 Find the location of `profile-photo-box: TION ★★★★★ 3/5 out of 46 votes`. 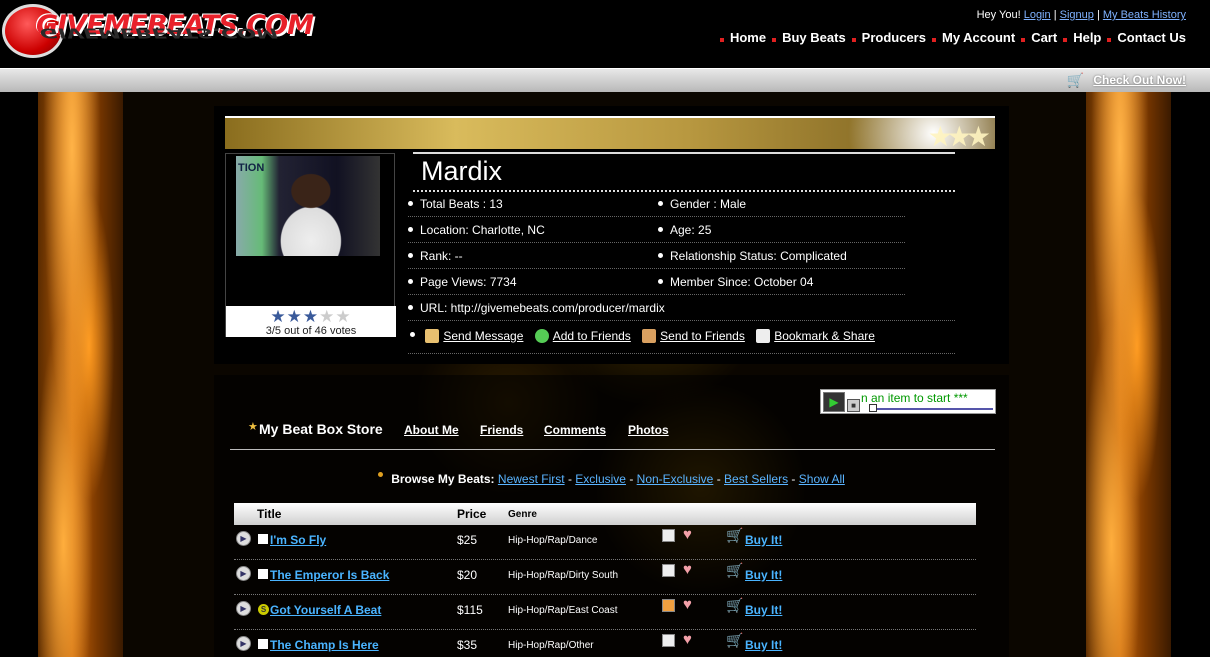

profile-photo-box: TION ★★★★★ 3/5 out of 46 votes is located at coordinates (310, 245).